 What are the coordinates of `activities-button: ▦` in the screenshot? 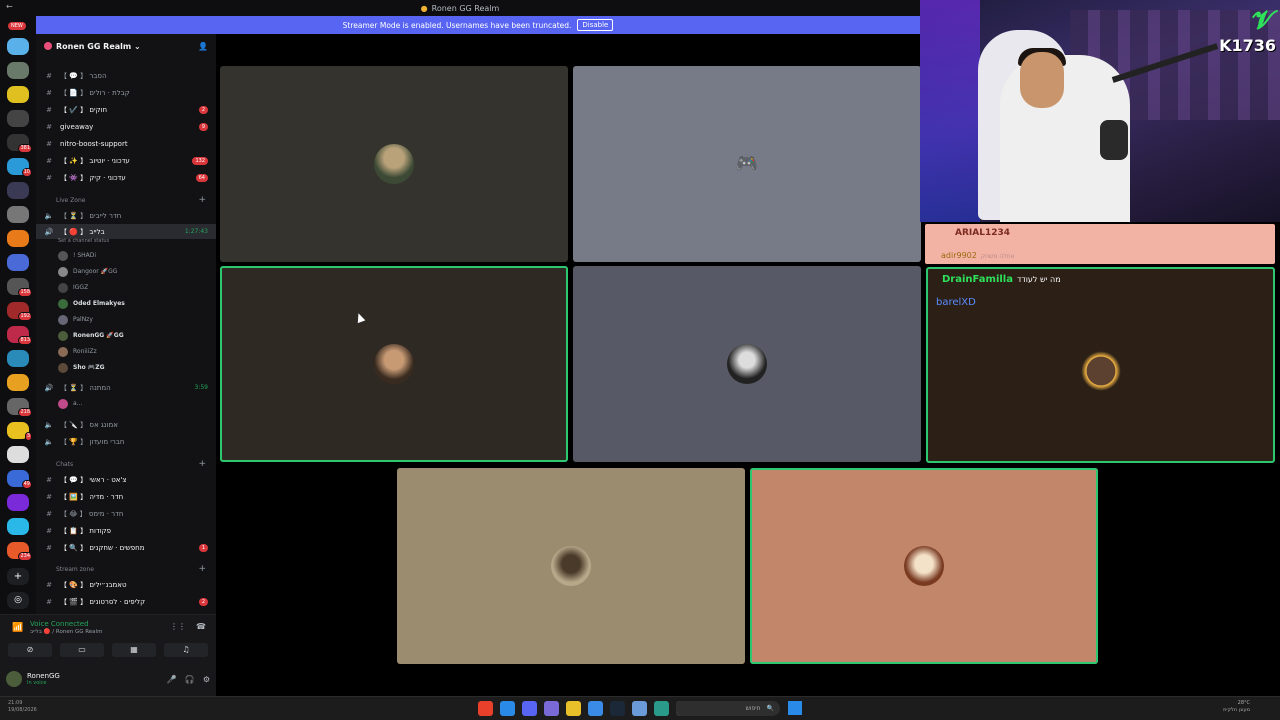 It's located at (134, 650).